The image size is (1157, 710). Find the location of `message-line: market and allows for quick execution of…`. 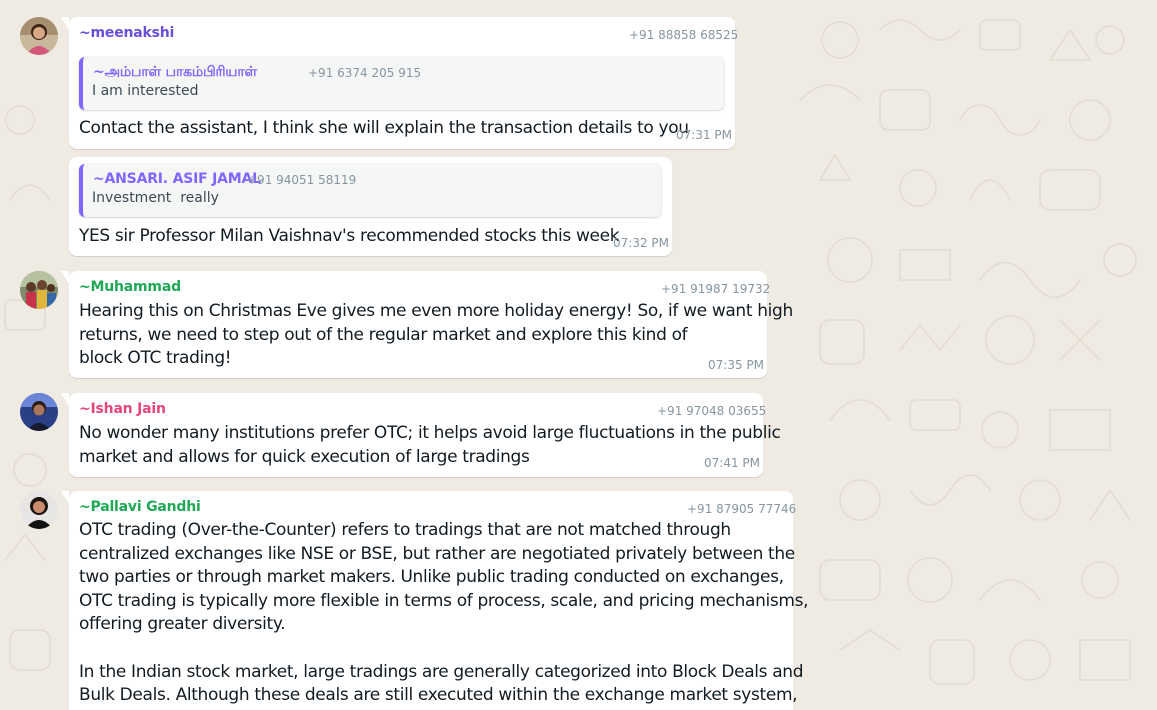

message-line: market and allows for quick execution of… is located at coordinates (304, 456).